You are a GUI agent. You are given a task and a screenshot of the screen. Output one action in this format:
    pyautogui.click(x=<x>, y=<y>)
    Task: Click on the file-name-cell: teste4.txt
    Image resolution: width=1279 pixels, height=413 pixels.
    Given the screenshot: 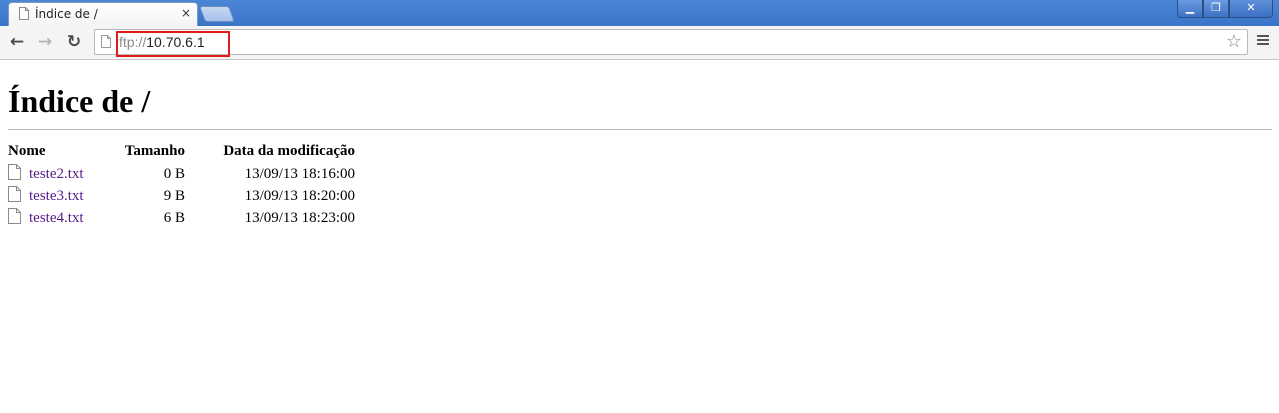 What is the action you would take?
    pyautogui.click(x=61, y=218)
    